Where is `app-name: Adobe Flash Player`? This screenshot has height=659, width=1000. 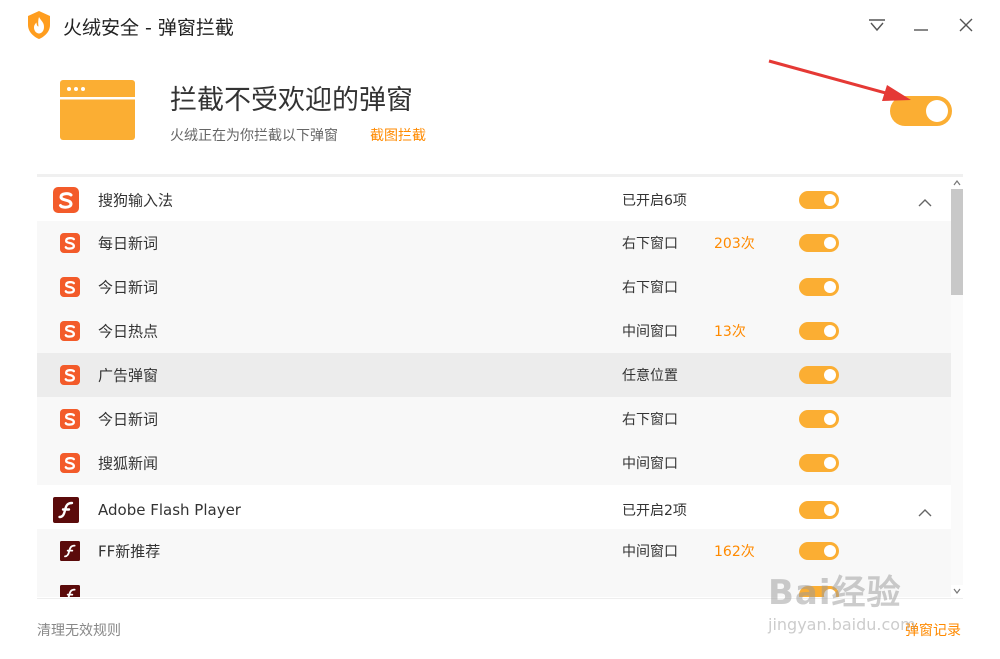
app-name: Adobe Flash Player is located at coordinates (169, 510).